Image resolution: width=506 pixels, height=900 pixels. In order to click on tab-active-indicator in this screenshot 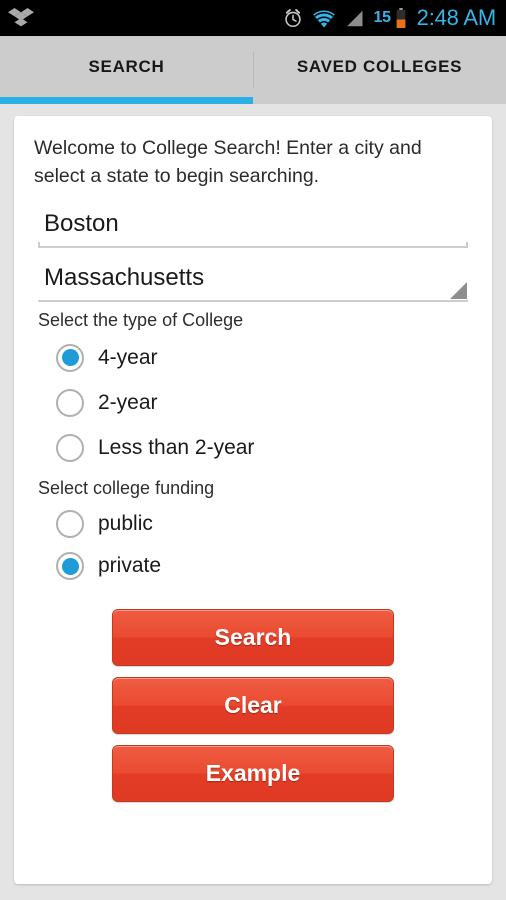, I will do `click(126, 100)`.